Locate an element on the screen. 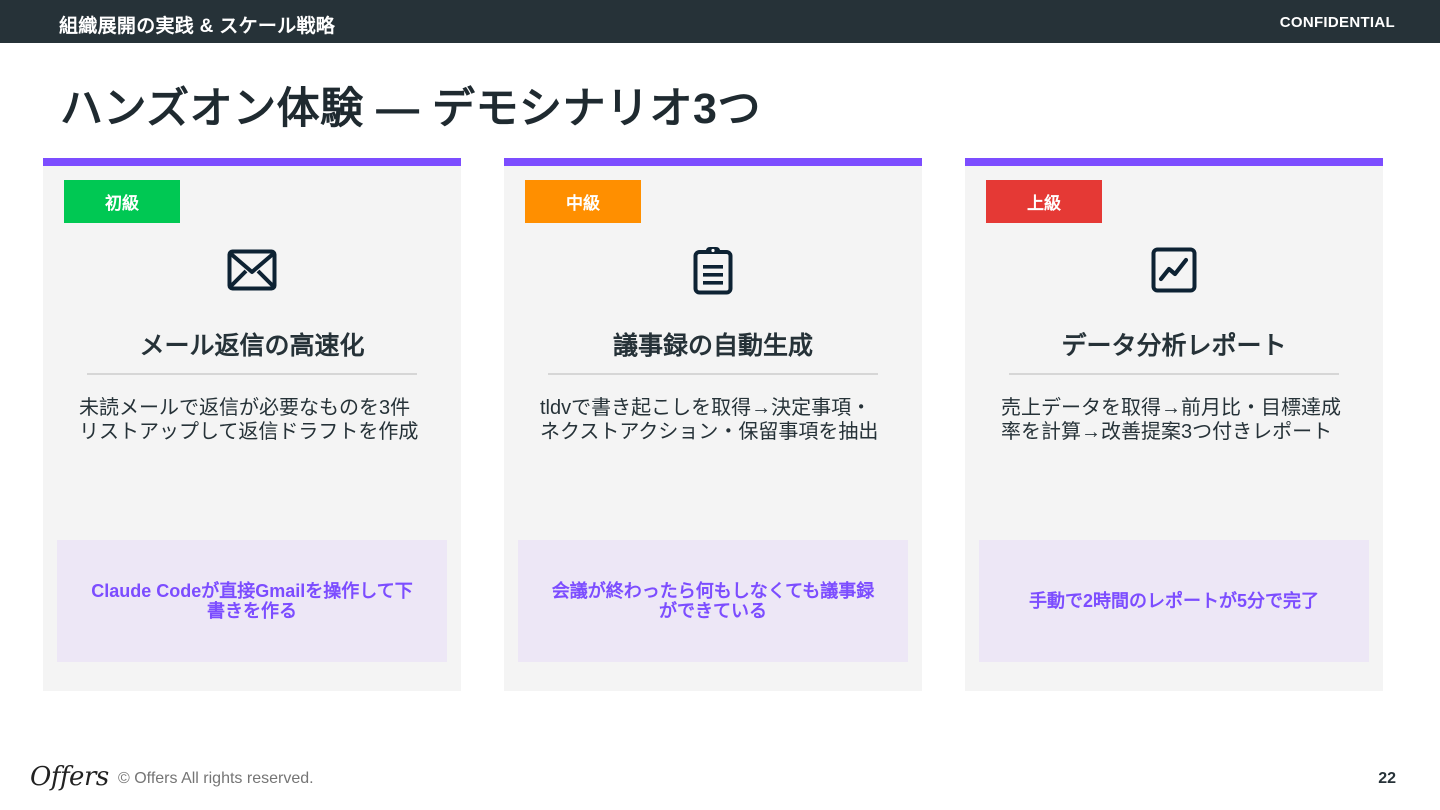  card-result-text: Claude Codeが直接Gmailを操作して下書きを作る is located at coordinates (252, 601).